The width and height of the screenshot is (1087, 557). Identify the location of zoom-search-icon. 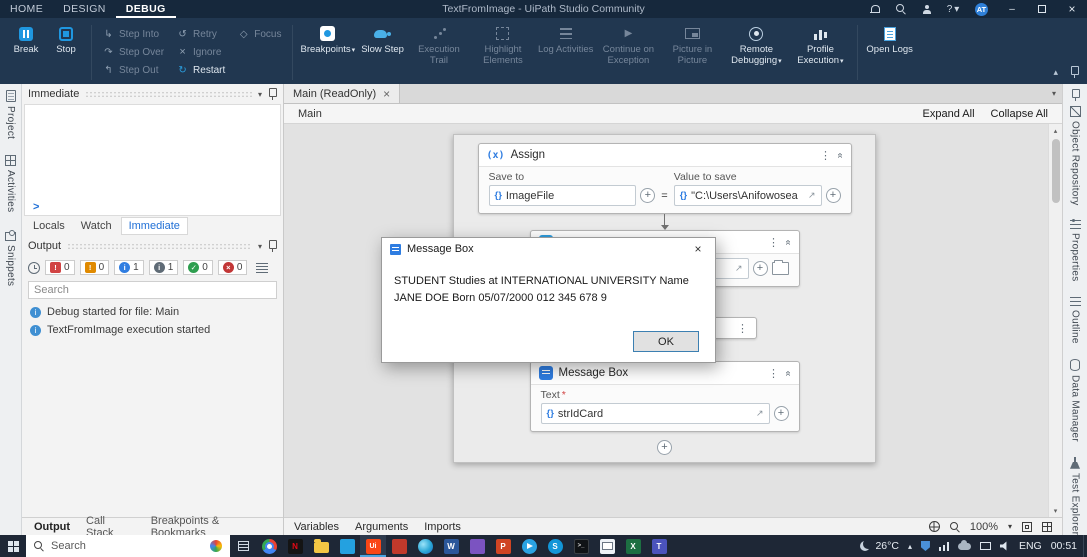
(954, 526).